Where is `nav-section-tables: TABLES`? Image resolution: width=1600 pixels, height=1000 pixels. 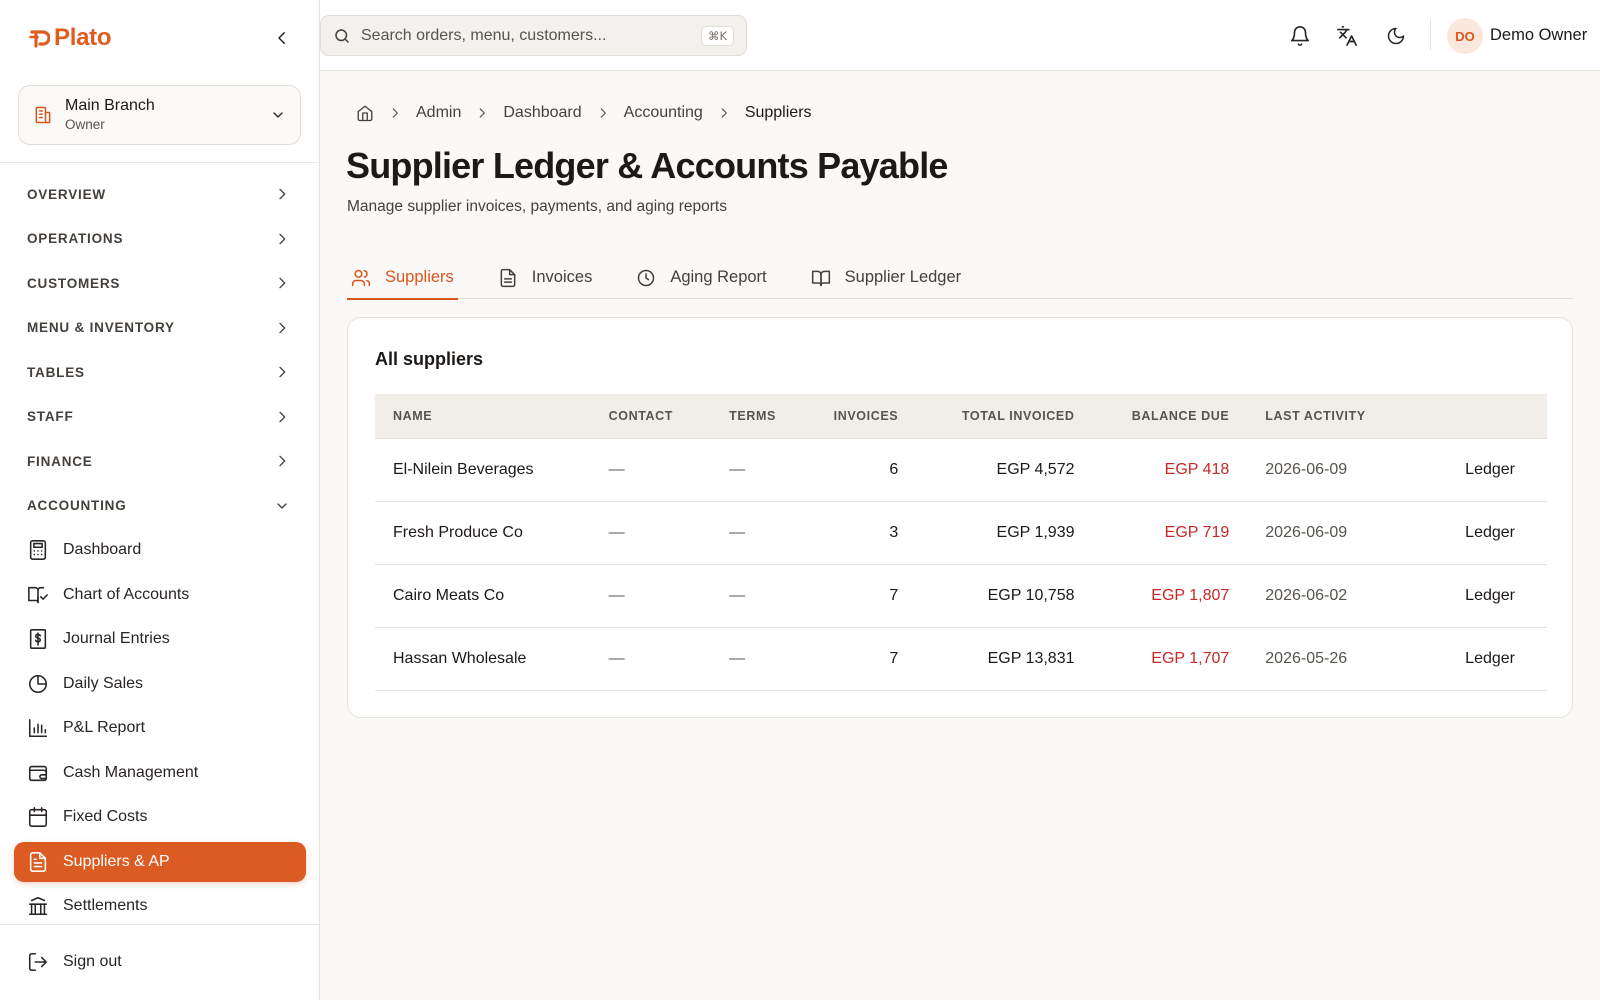
nav-section-tables: TABLES is located at coordinates (160, 372).